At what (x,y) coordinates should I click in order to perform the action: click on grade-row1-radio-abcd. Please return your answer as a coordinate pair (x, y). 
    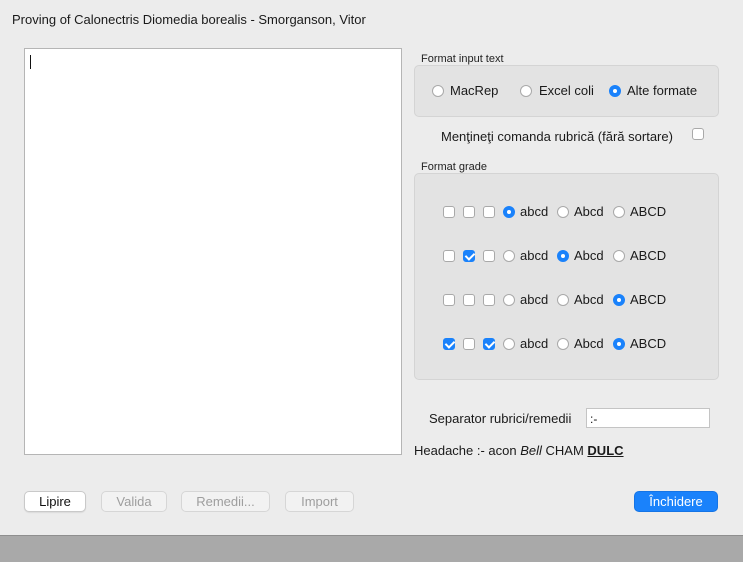
    Looking at the image, I should click on (509, 212).